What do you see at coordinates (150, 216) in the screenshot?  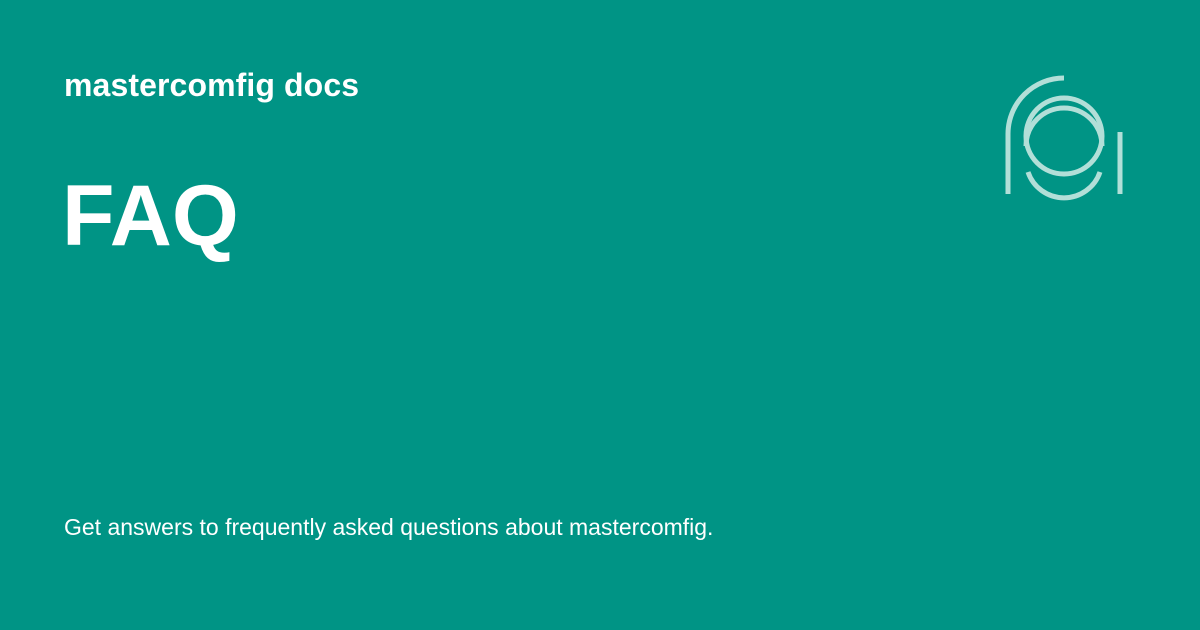 I see `page-title: FAQ` at bounding box center [150, 216].